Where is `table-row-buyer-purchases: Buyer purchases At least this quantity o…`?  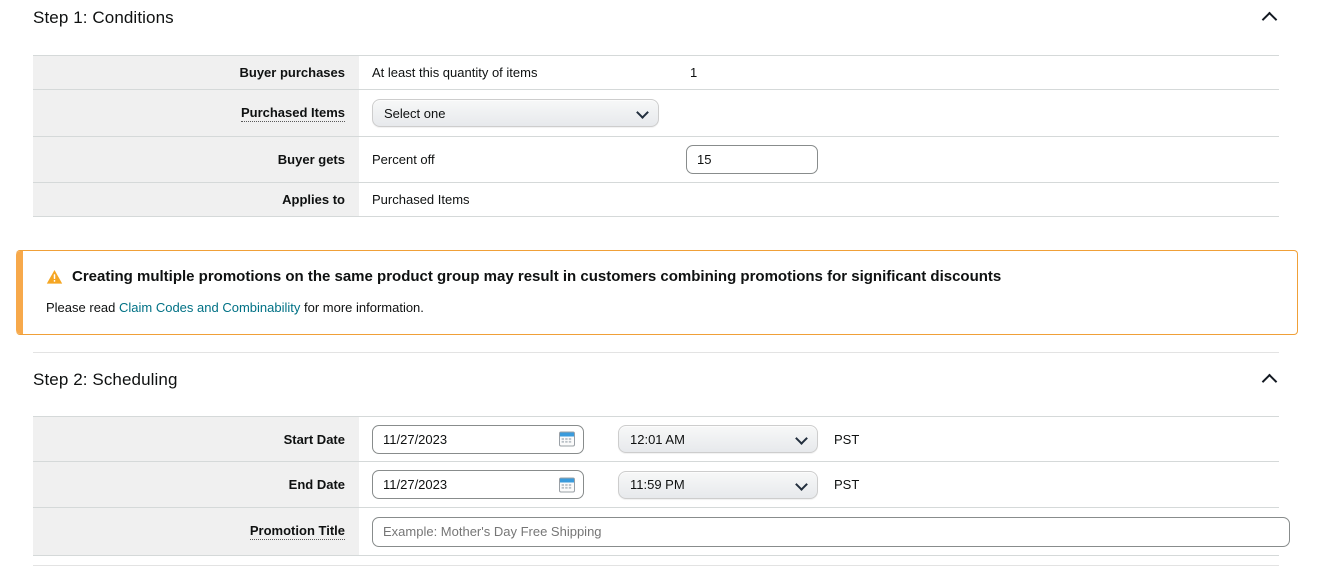 table-row-buyer-purchases: Buyer purchases At least this quantity o… is located at coordinates (656, 72).